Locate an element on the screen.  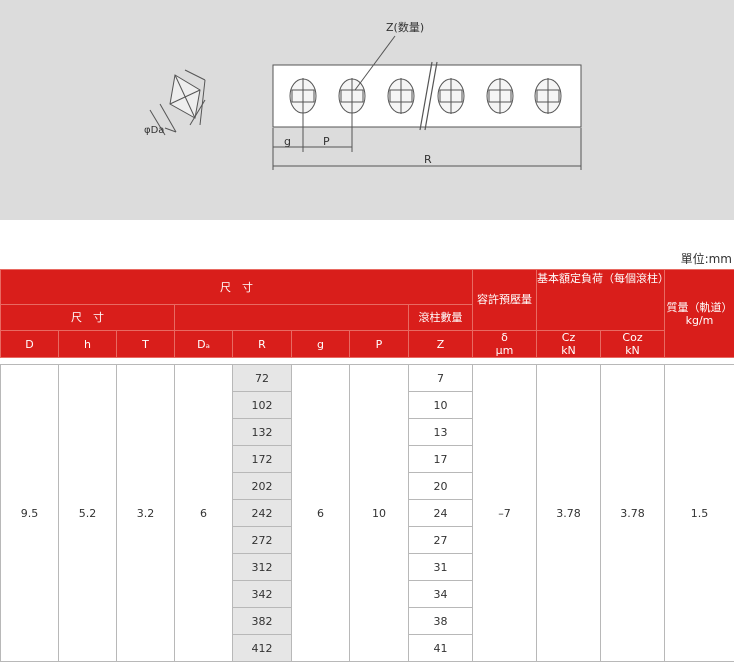
cell-R: 202 is located at coordinates (262, 486).